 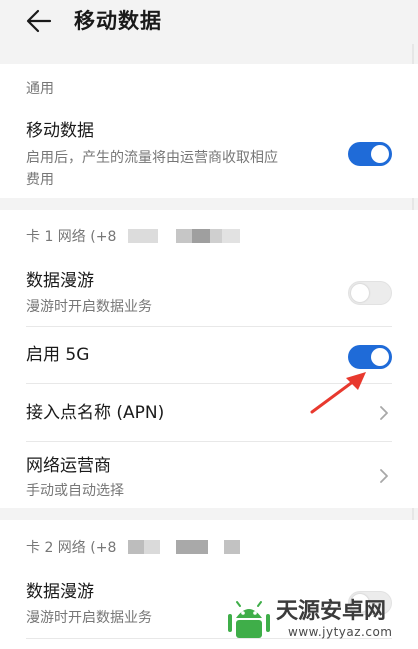 I want to click on data-roaming-switch, so click(x=370, y=293).